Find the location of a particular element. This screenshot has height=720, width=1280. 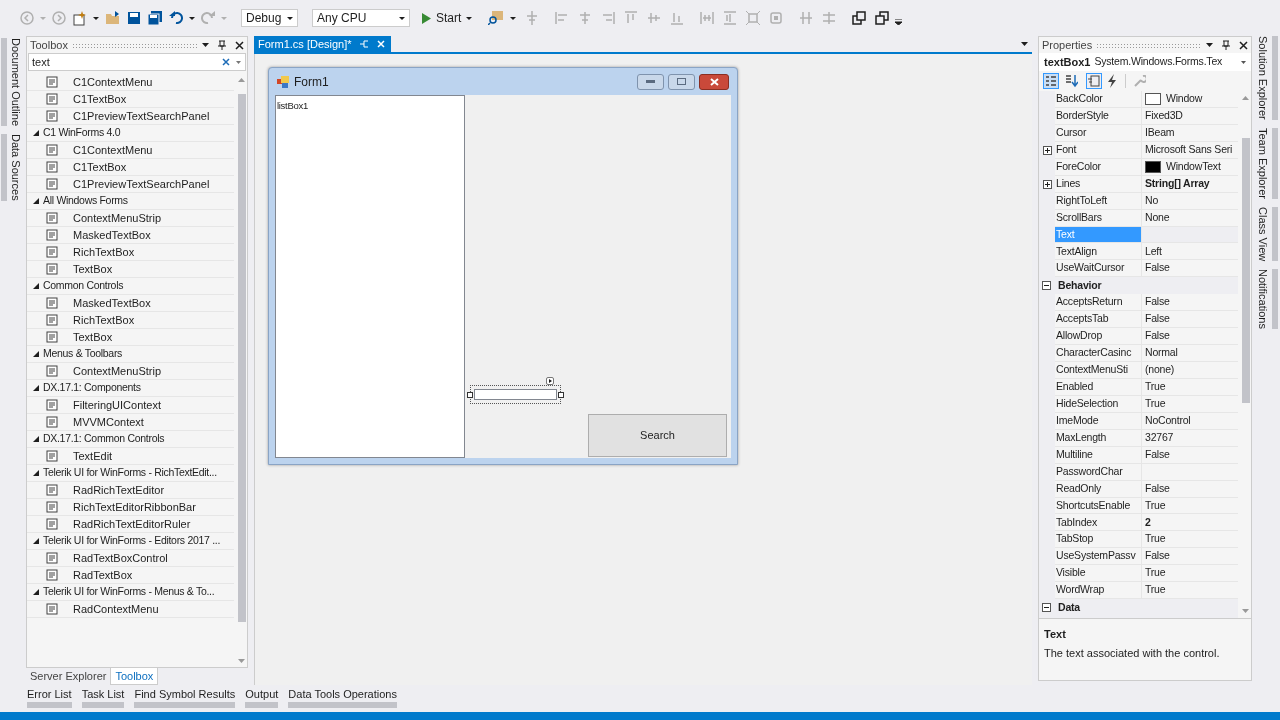

property-value: Fixed3D is located at coordinates (1164, 116).